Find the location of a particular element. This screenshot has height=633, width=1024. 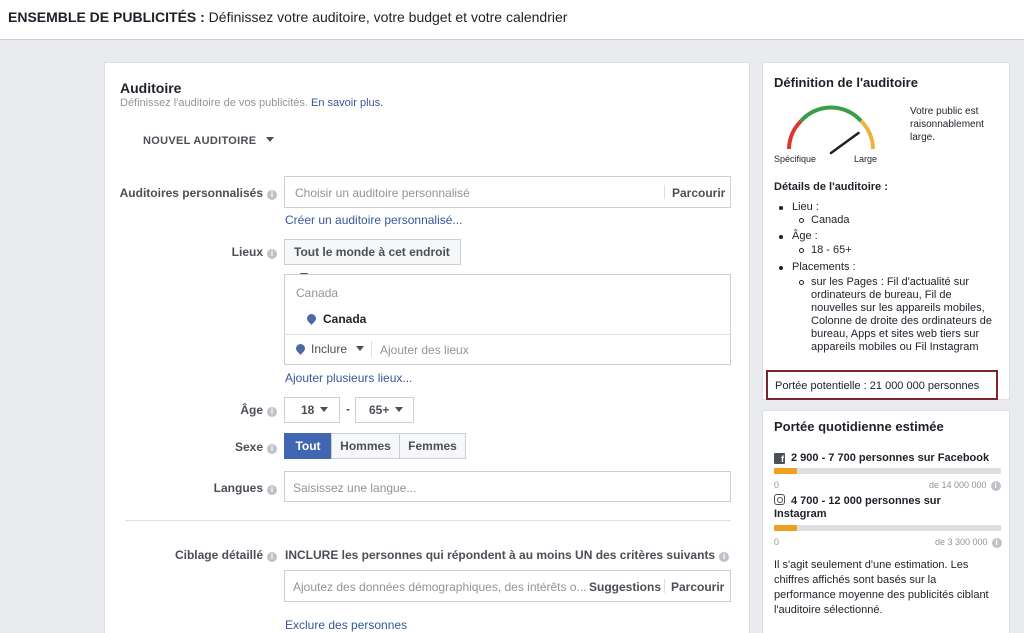

instagram-reach-text: 4 700 - 12 000 personnes sur is located at coordinates (866, 501).